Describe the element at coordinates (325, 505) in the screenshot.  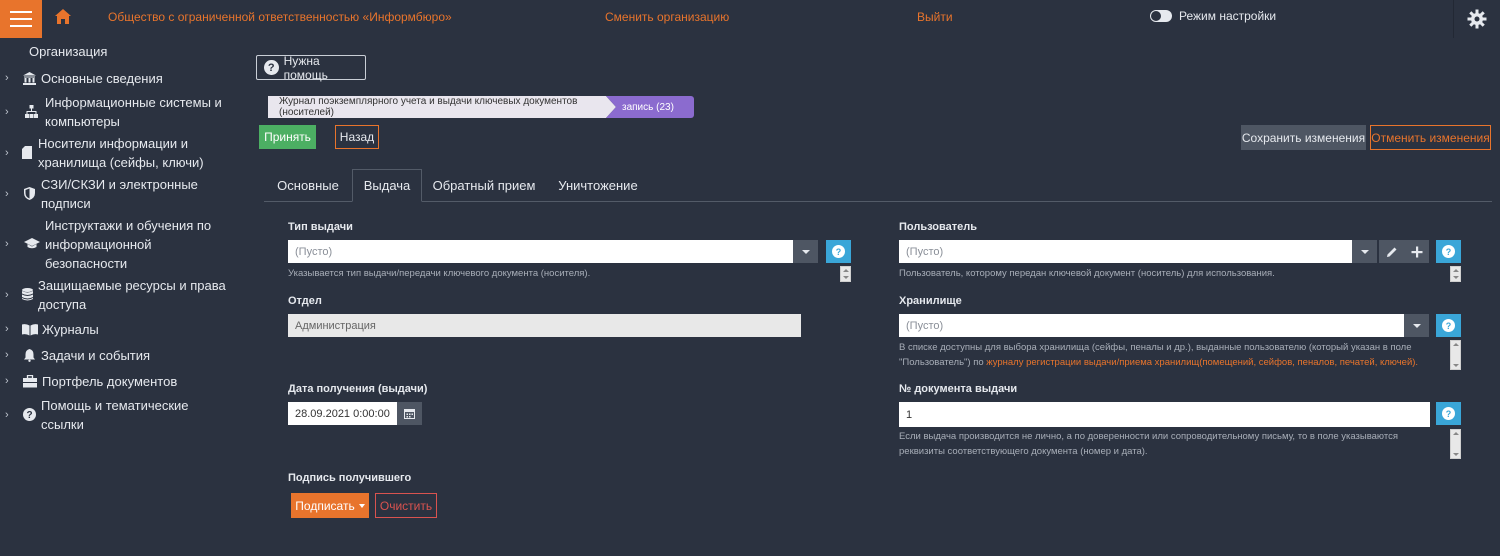
I see `sign-button-label: Подписать` at that location.